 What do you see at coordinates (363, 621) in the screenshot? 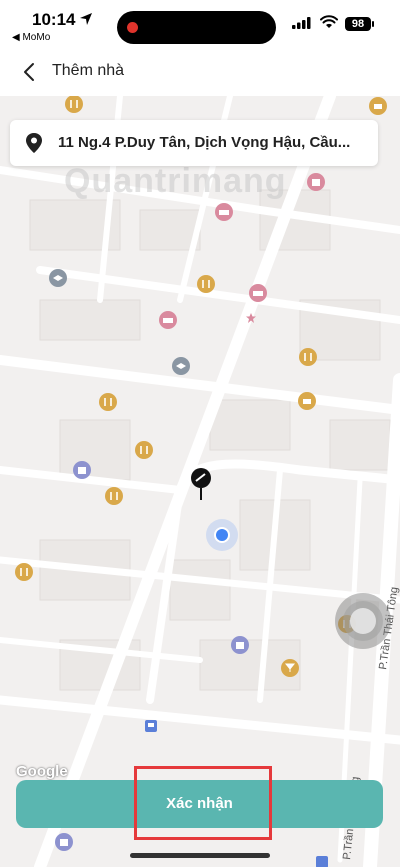
I see `assistive-touch-button` at bounding box center [363, 621].